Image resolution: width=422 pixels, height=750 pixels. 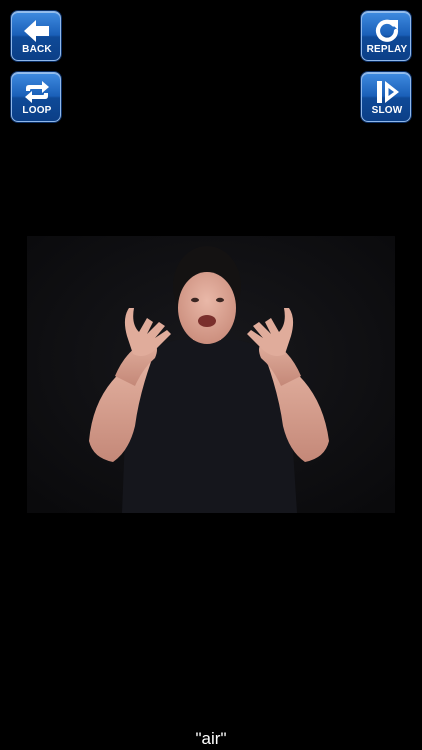 I want to click on slow-play-icon, so click(x=387, y=92).